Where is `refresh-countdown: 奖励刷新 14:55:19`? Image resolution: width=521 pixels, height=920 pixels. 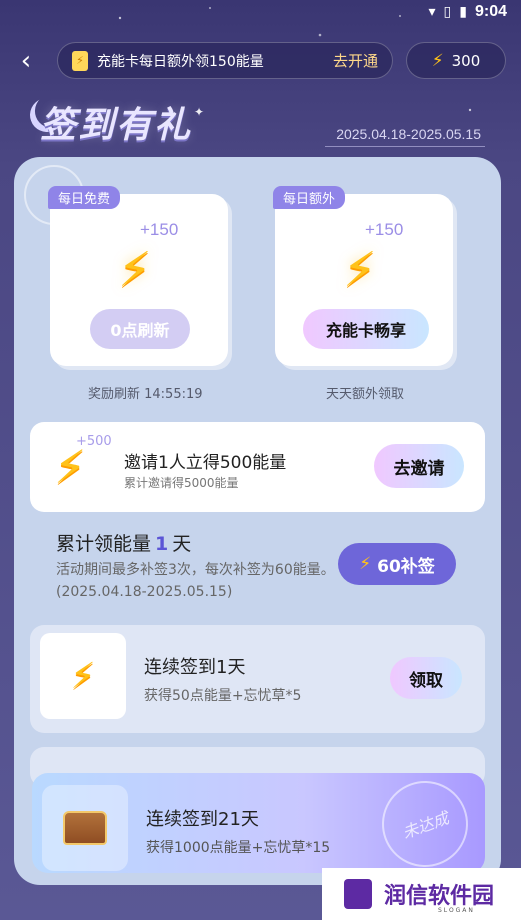 refresh-countdown: 奖励刷新 14:55:19 is located at coordinates (145, 394).